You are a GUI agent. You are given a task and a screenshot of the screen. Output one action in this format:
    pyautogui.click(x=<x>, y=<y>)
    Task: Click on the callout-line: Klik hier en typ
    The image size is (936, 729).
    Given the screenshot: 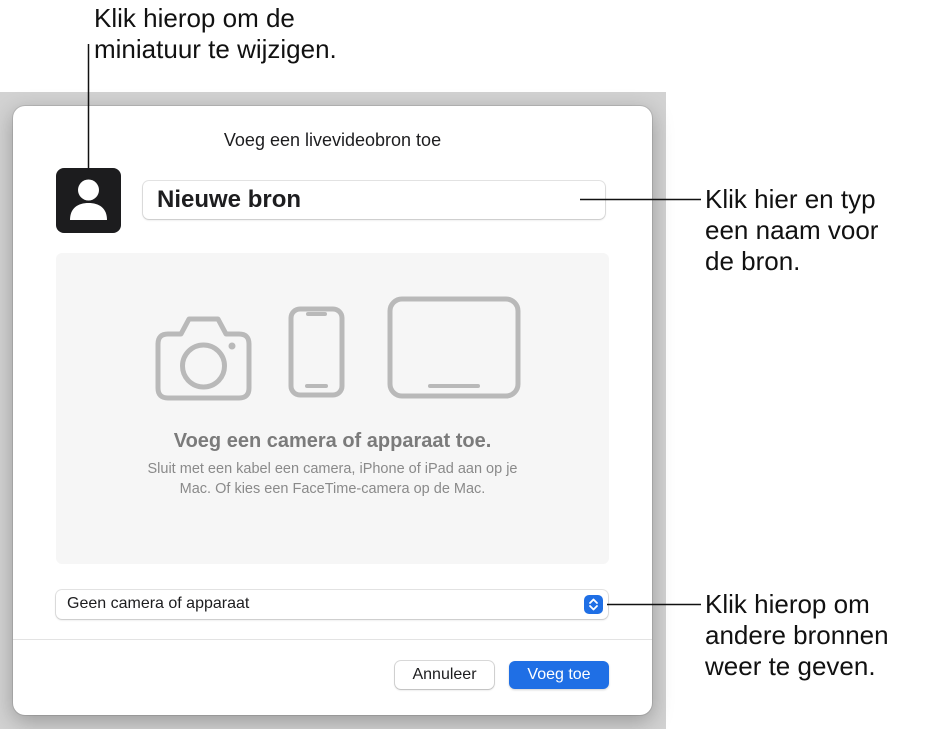 What is the action you would take?
    pyautogui.click(x=790, y=199)
    